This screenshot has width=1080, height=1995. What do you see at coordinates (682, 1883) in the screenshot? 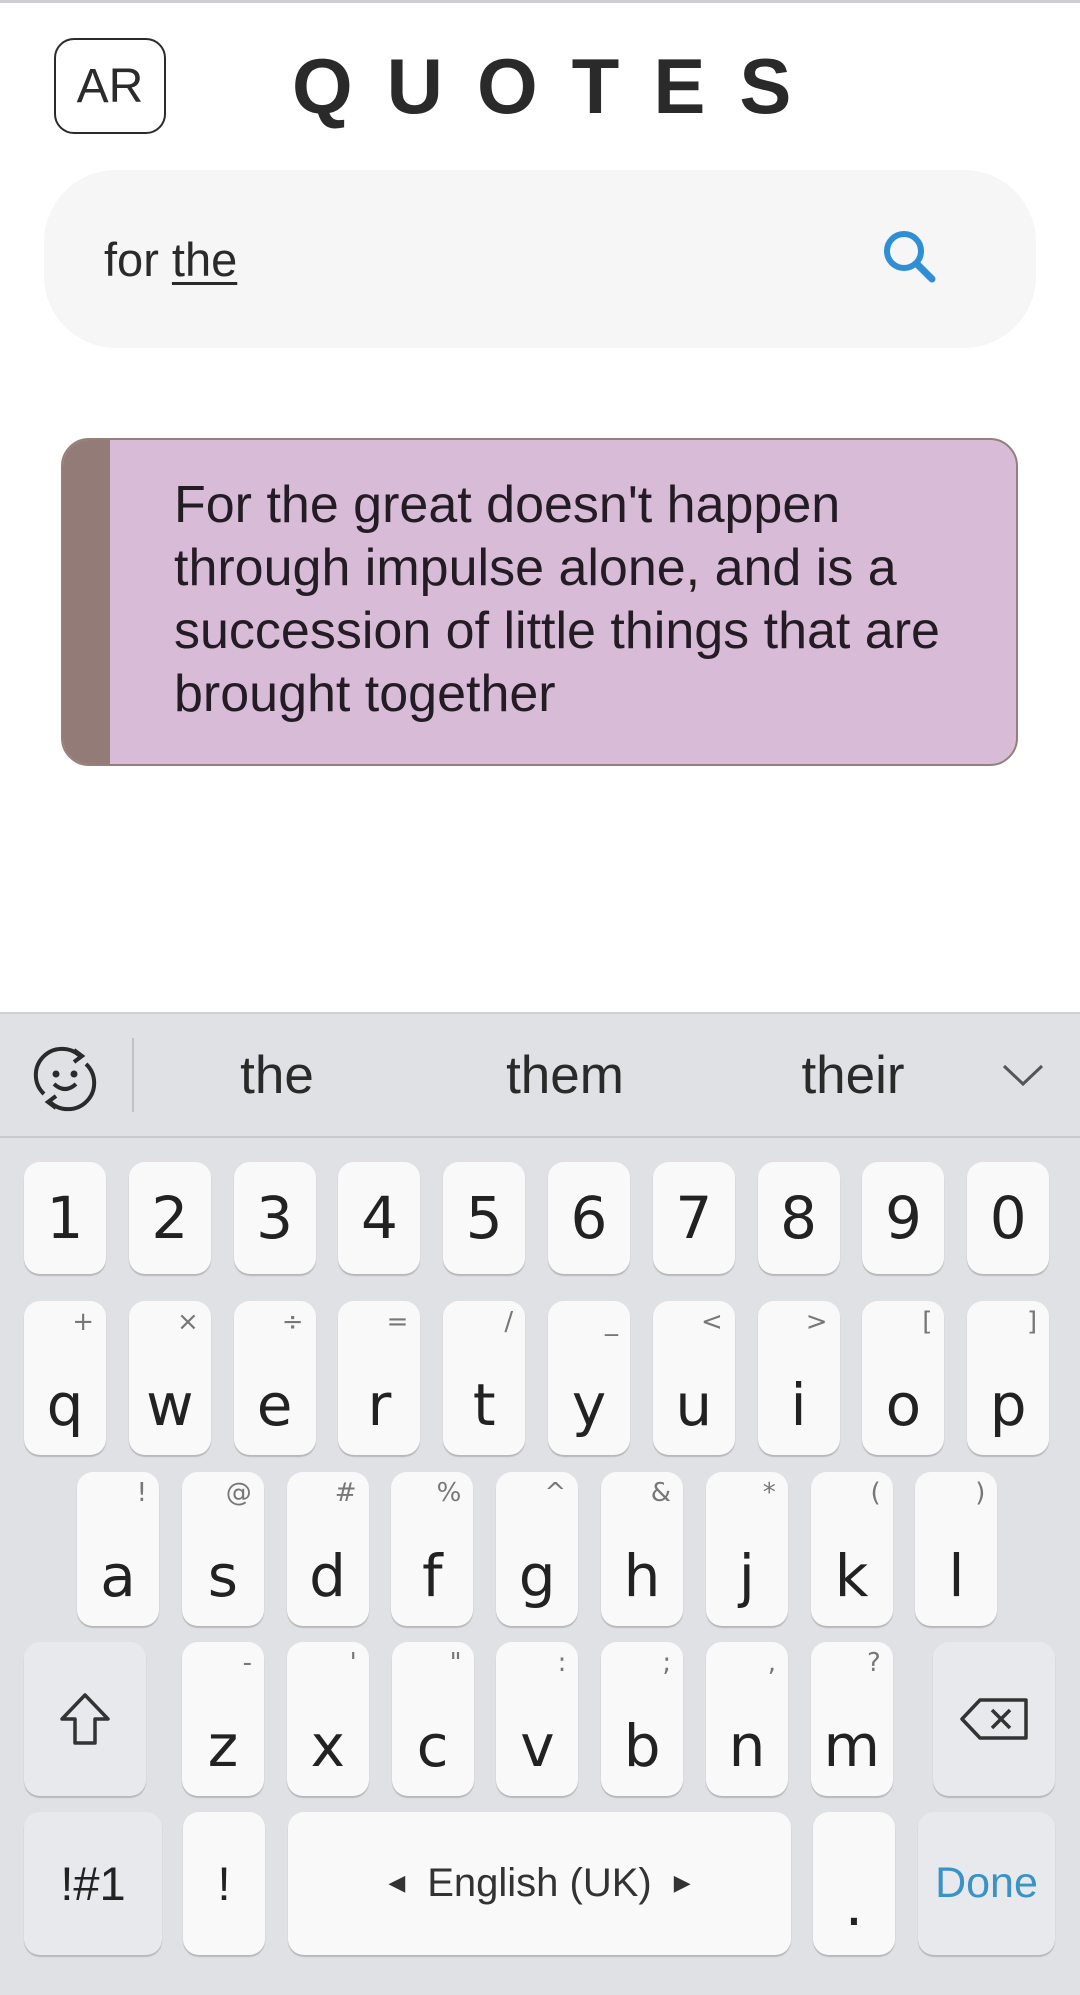
I see `language-right-arrow-icon: ▶` at bounding box center [682, 1883].